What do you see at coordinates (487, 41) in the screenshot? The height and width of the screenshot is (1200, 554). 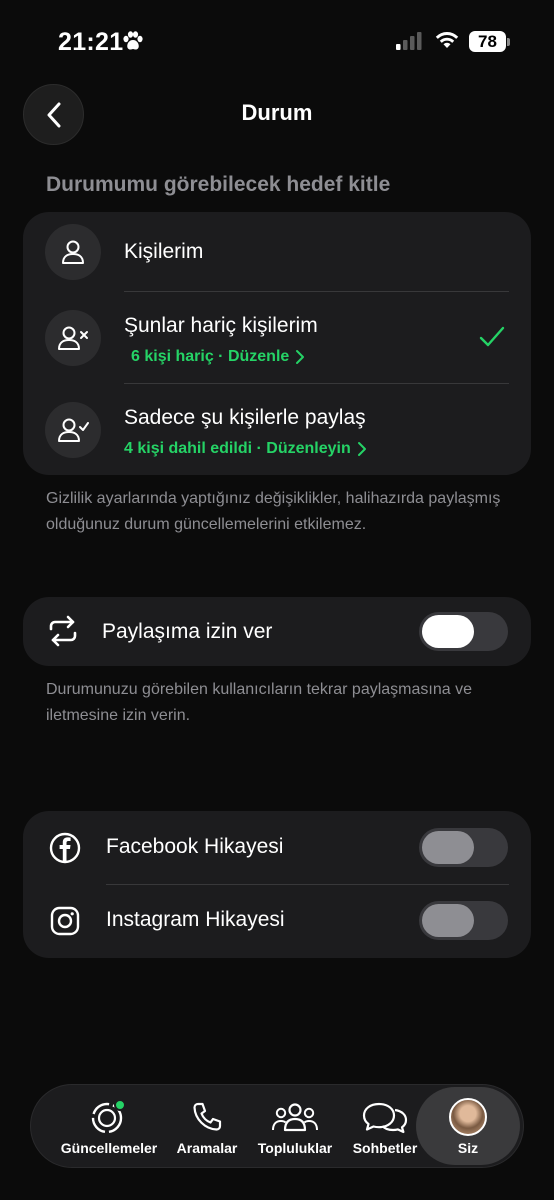 I see `battery-level: 78` at bounding box center [487, 41].